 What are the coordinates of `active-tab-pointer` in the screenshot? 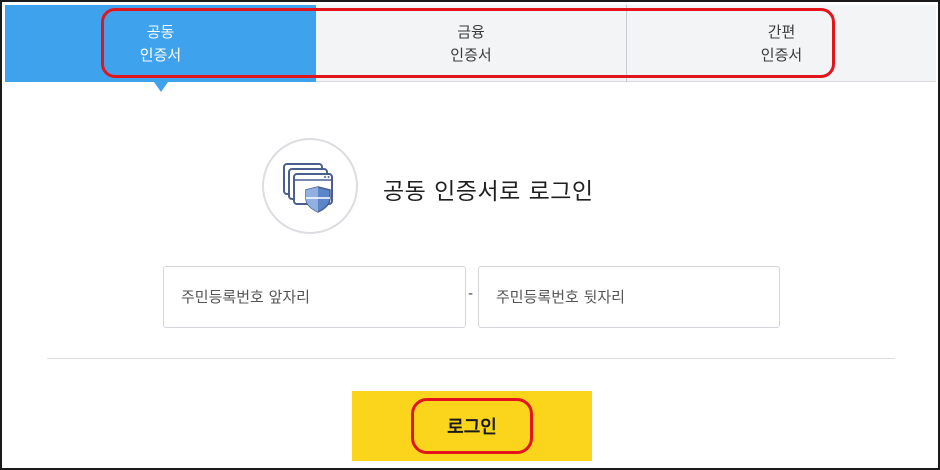 It's located at (161, 87).